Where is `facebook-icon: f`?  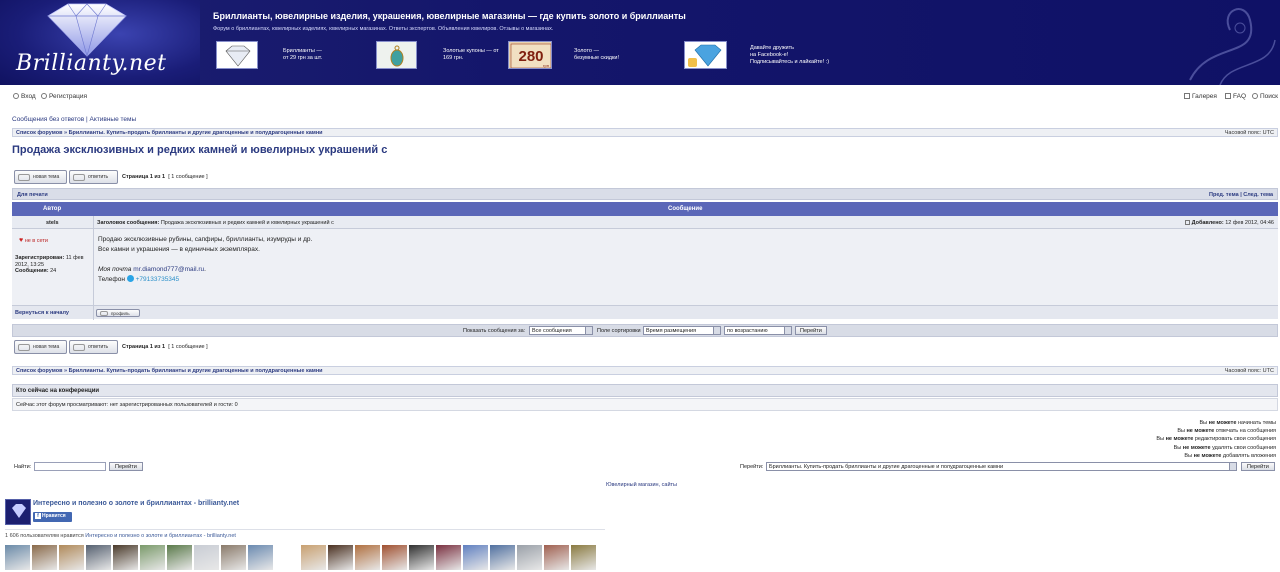 facebook-icon: f is located at coordinates (38, 516).